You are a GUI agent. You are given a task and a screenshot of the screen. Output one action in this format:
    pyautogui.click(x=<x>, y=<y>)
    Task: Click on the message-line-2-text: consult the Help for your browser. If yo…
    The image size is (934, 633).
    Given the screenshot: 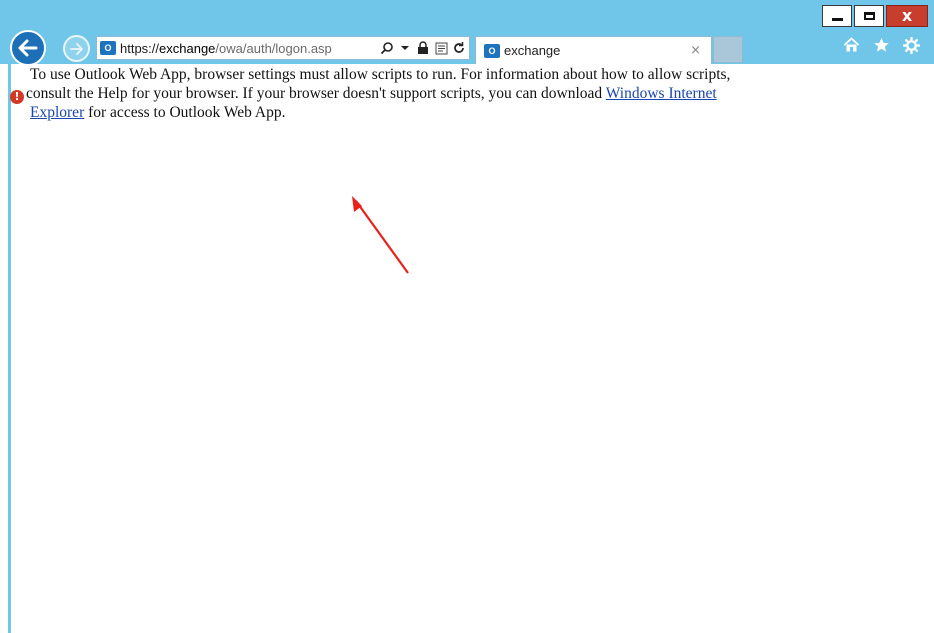 What is the action you would take?
    pyautogui.click(x=316, y=93)
    